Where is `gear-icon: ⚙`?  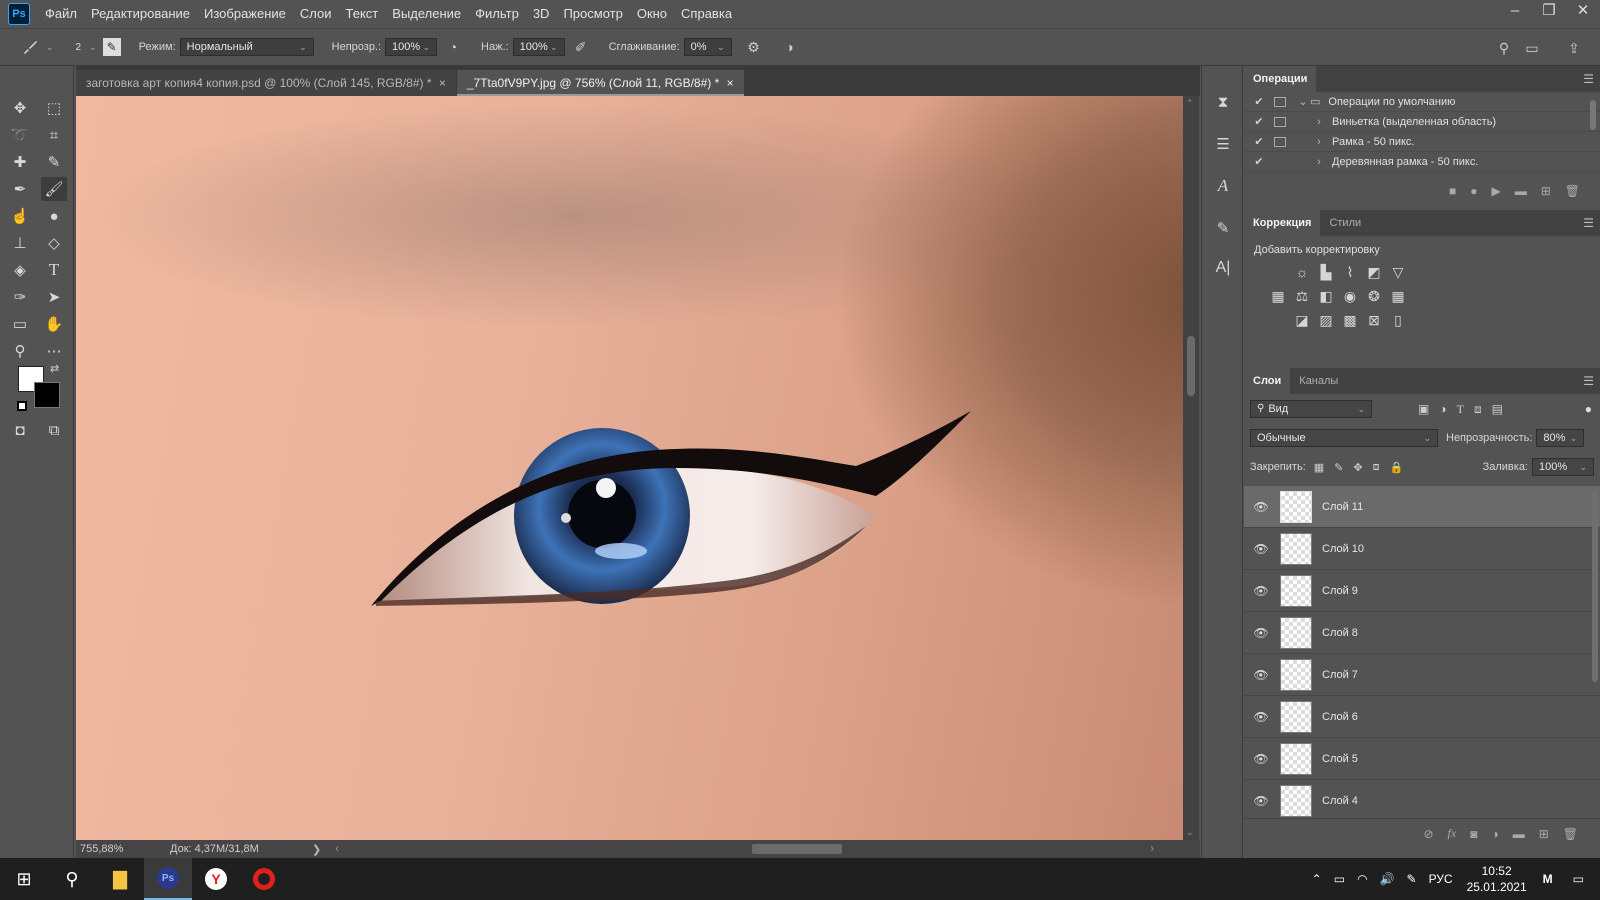 gear-icon: ⚙ is located at coordinates (754, 47).